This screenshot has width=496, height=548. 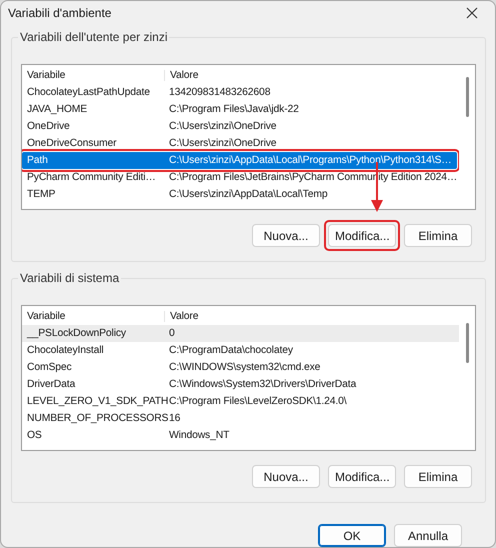 What do you see at coordinates (248, 194) in the screenshot?
I see `variable-value: C:\Users\zinzi\AppData\Local\Temp` at bounding box center [248, 194].